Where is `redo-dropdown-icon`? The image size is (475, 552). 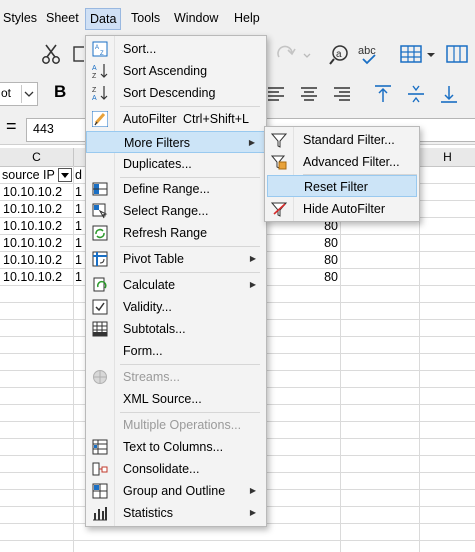
redo-dropdown-icon is located at coordinates (307, 54).